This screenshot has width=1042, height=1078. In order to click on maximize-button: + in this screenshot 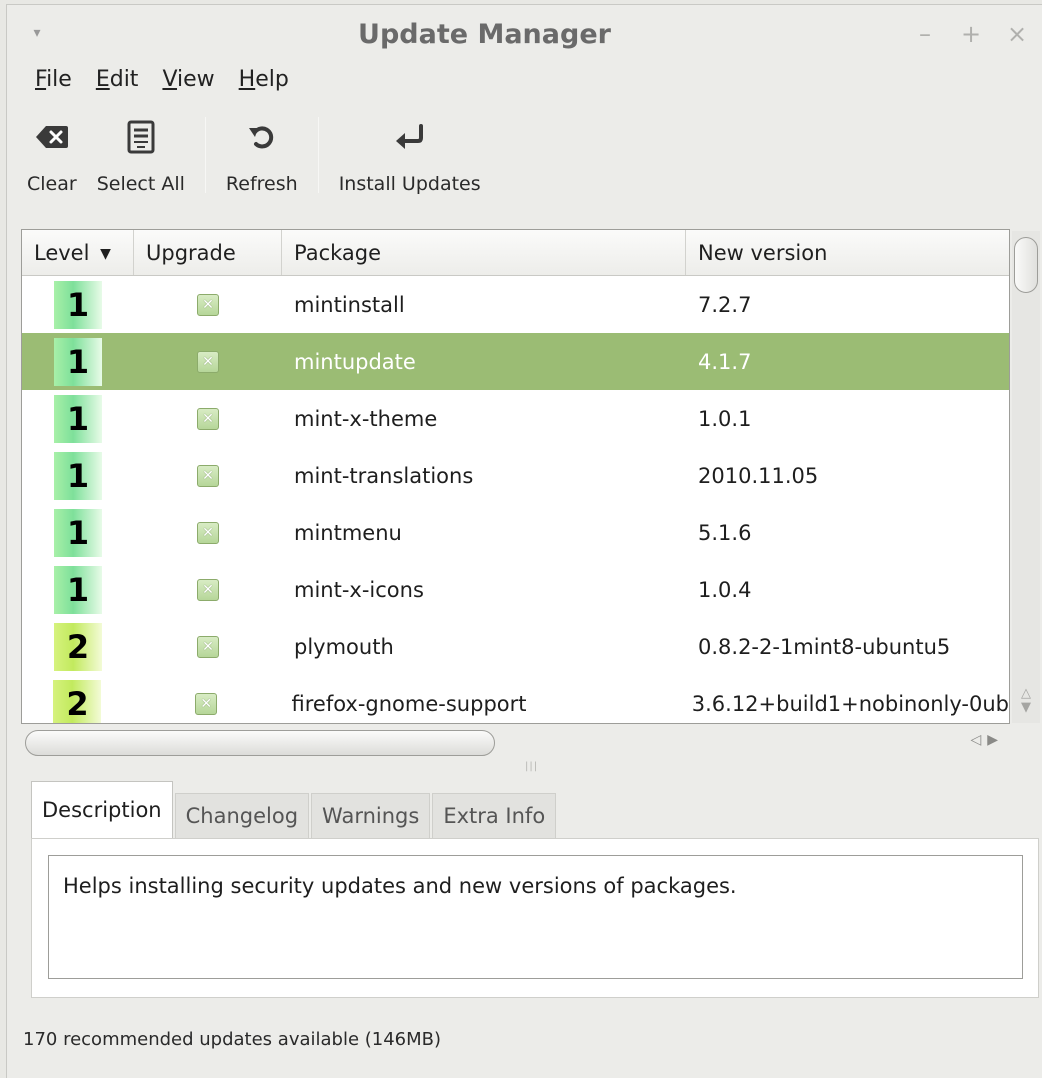, I will do `click(971, 34)`.